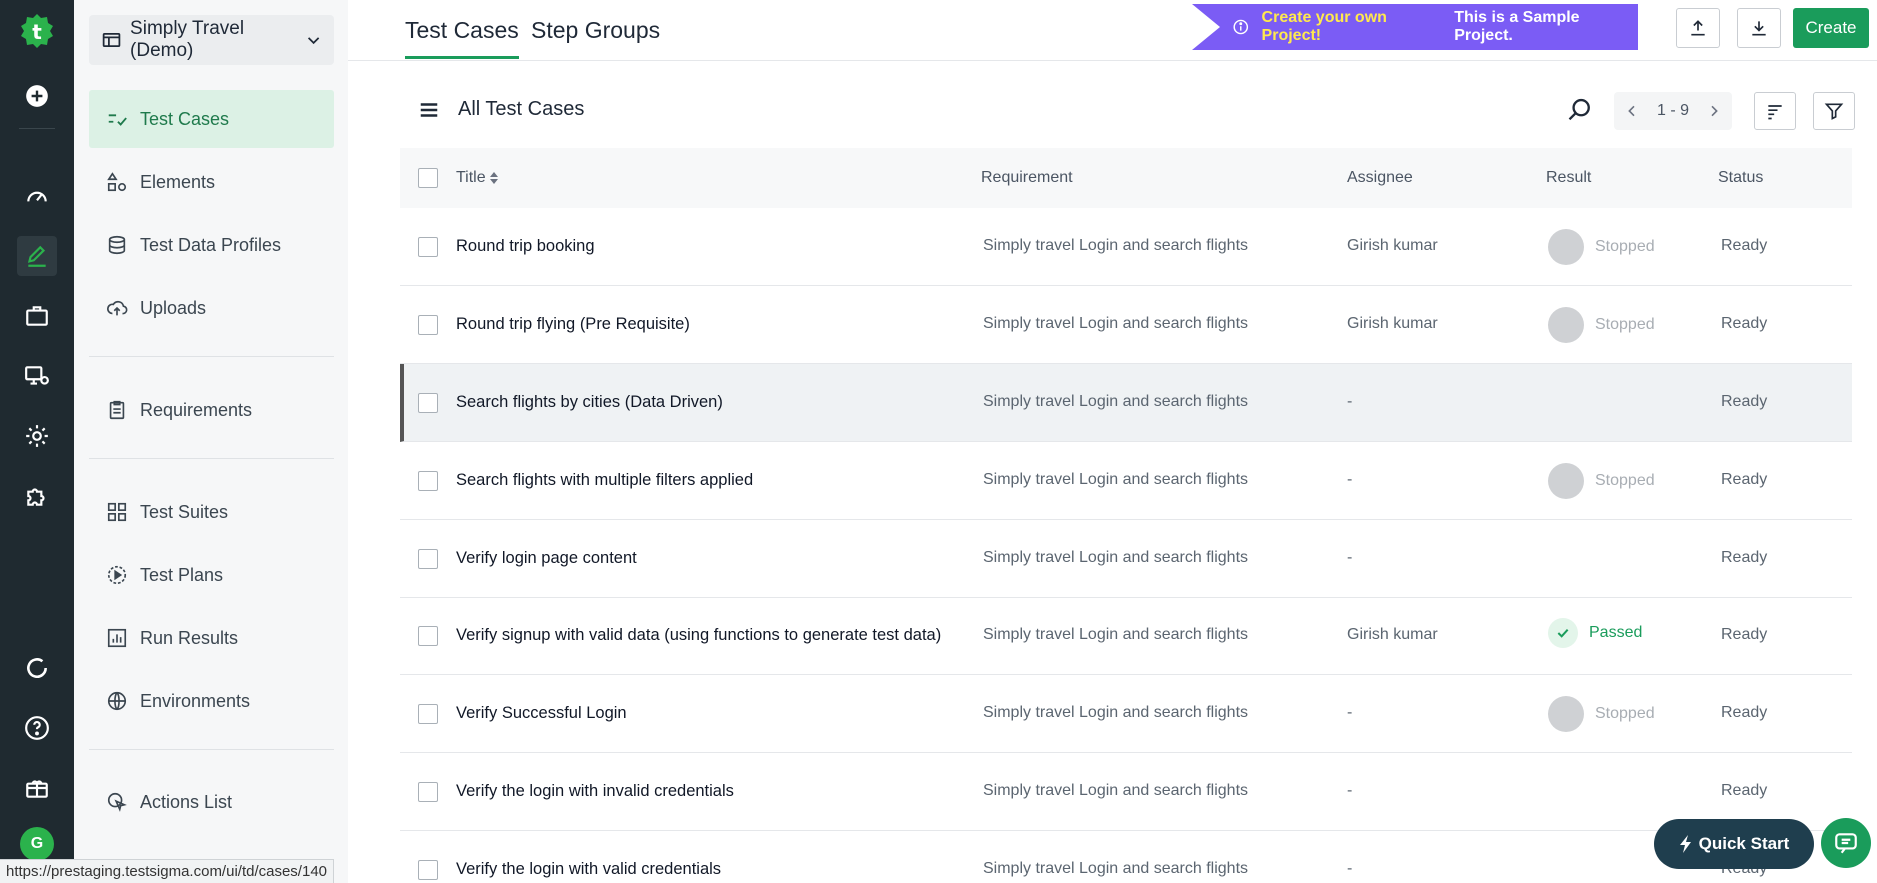 Image resolution: width=1877 pixels, height=883 pixels. I want to click on puzzle-icon, so click(37, 496).